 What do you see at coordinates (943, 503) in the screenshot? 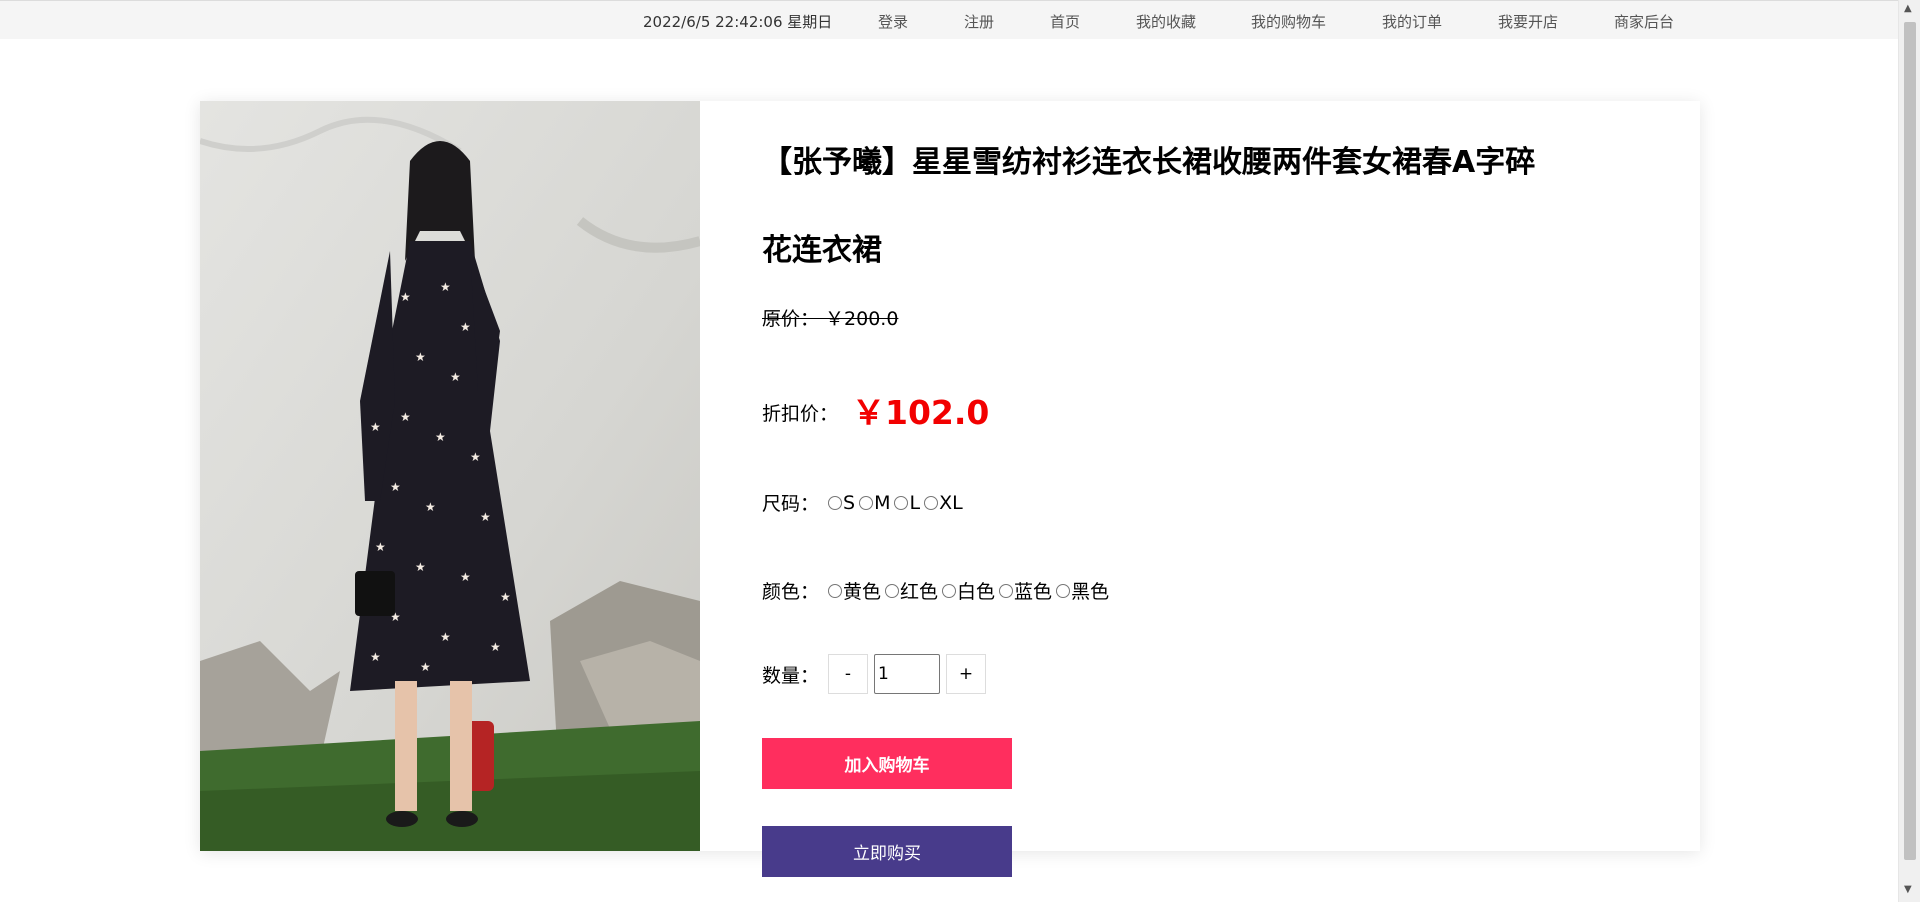
I see `size-option-xl: XL` at bounding box center [943, 503].